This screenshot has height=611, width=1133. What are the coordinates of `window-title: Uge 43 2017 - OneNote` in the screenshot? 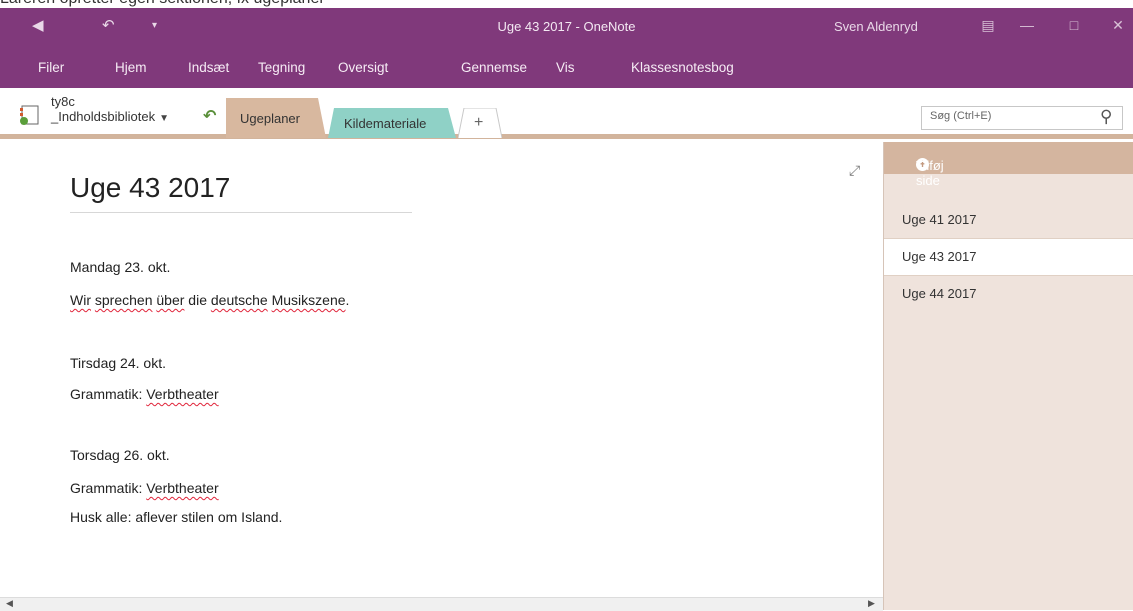 It's located at (566, 26).